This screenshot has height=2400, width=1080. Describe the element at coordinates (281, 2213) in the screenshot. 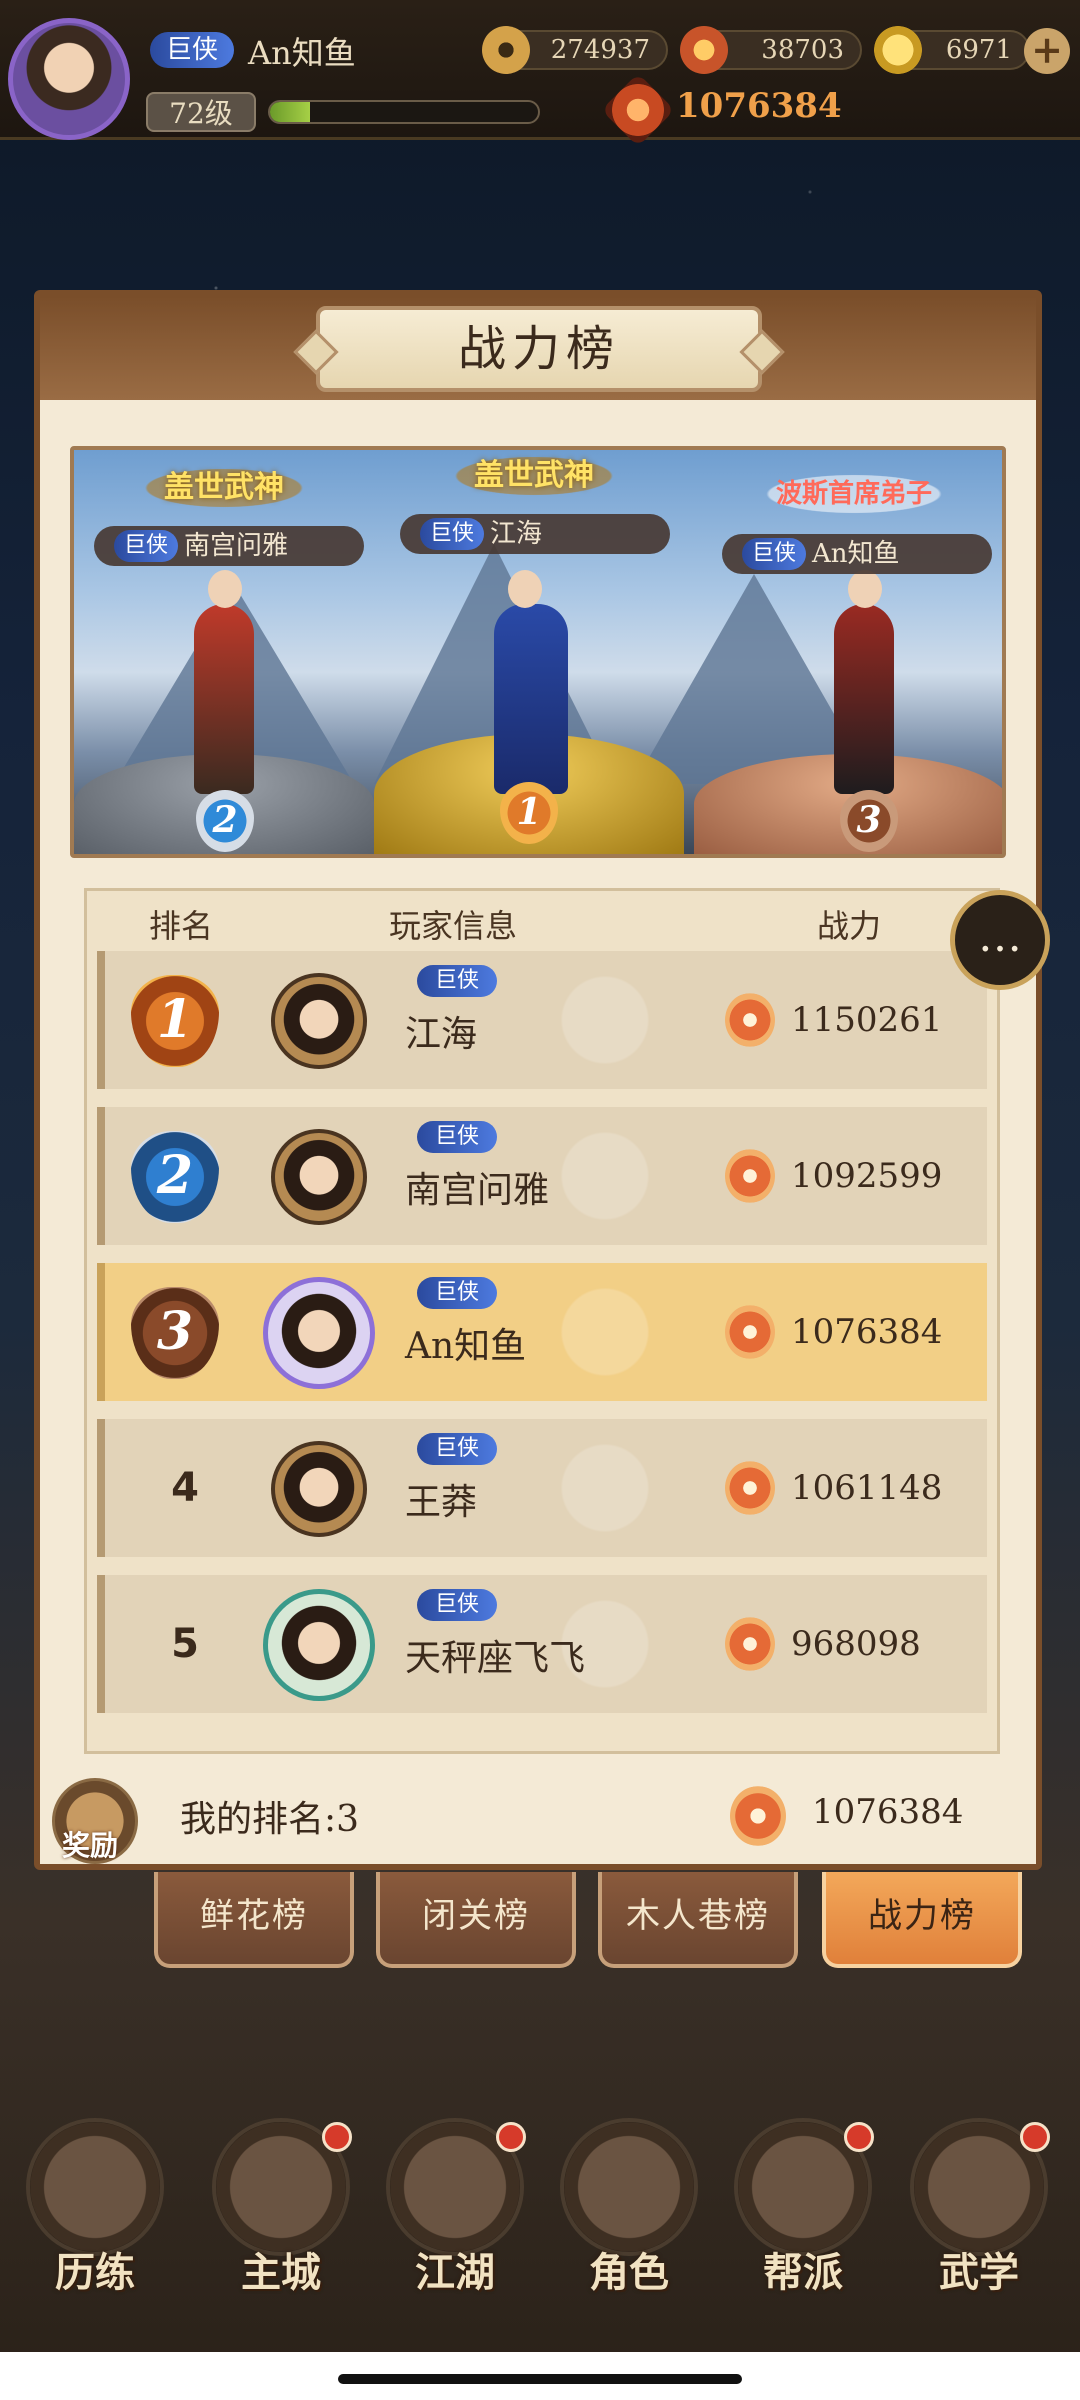

I see `nav-main-city: 主城` at that location.